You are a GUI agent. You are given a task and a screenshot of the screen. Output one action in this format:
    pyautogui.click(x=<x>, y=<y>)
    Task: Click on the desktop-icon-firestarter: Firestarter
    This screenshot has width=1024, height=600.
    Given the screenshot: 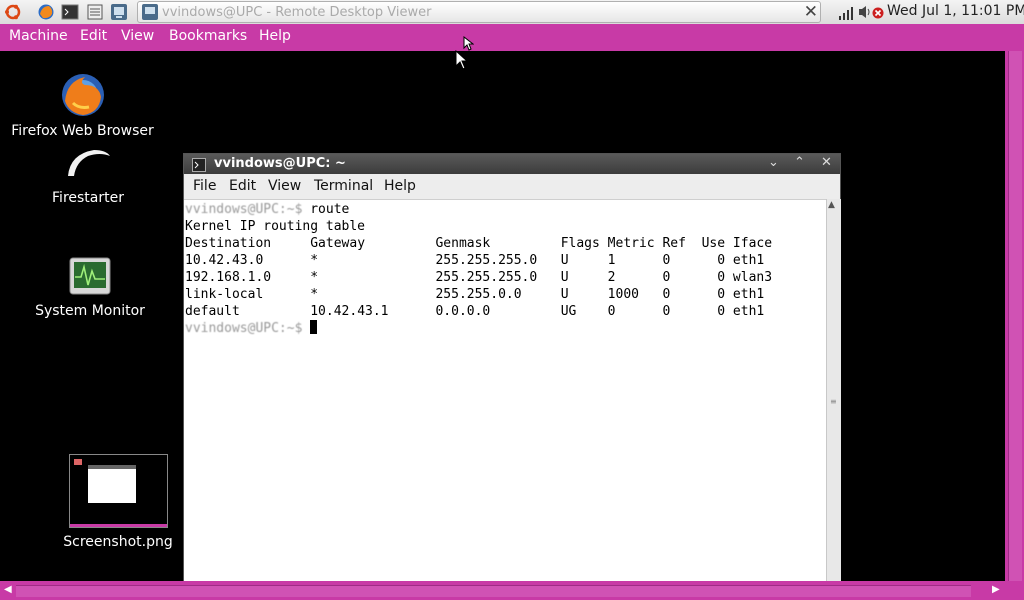 What is the action you would take?
    pyautogui.click(x=88, y=176)
    